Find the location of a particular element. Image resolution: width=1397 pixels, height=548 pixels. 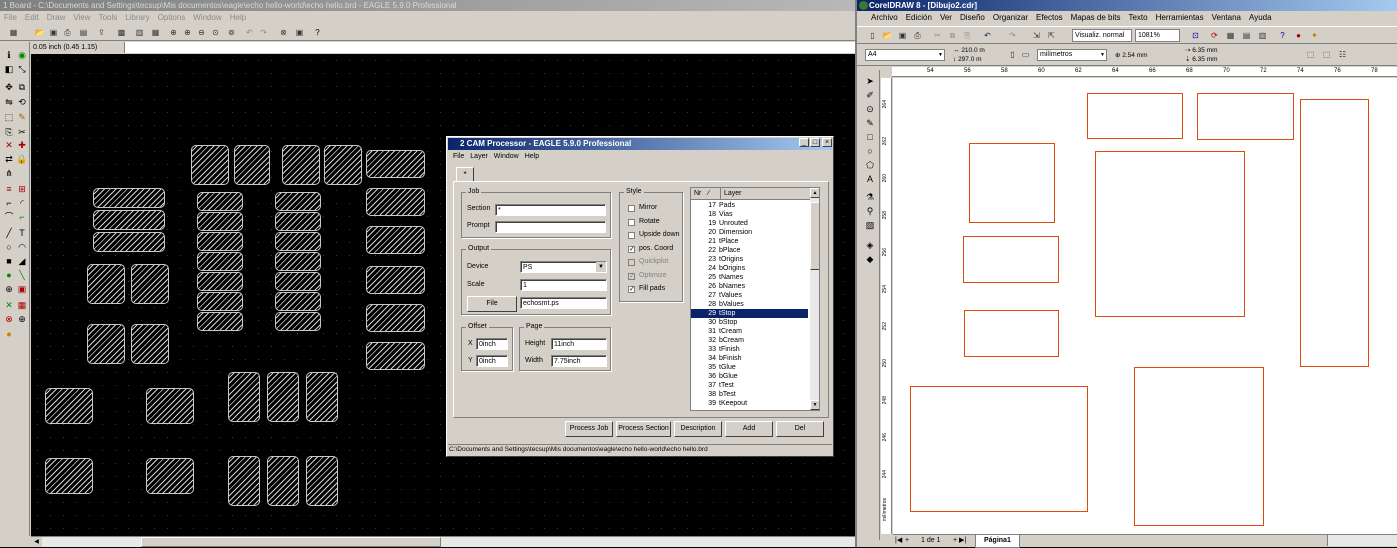

help-icon: ? is located at coordinates (317, 32).